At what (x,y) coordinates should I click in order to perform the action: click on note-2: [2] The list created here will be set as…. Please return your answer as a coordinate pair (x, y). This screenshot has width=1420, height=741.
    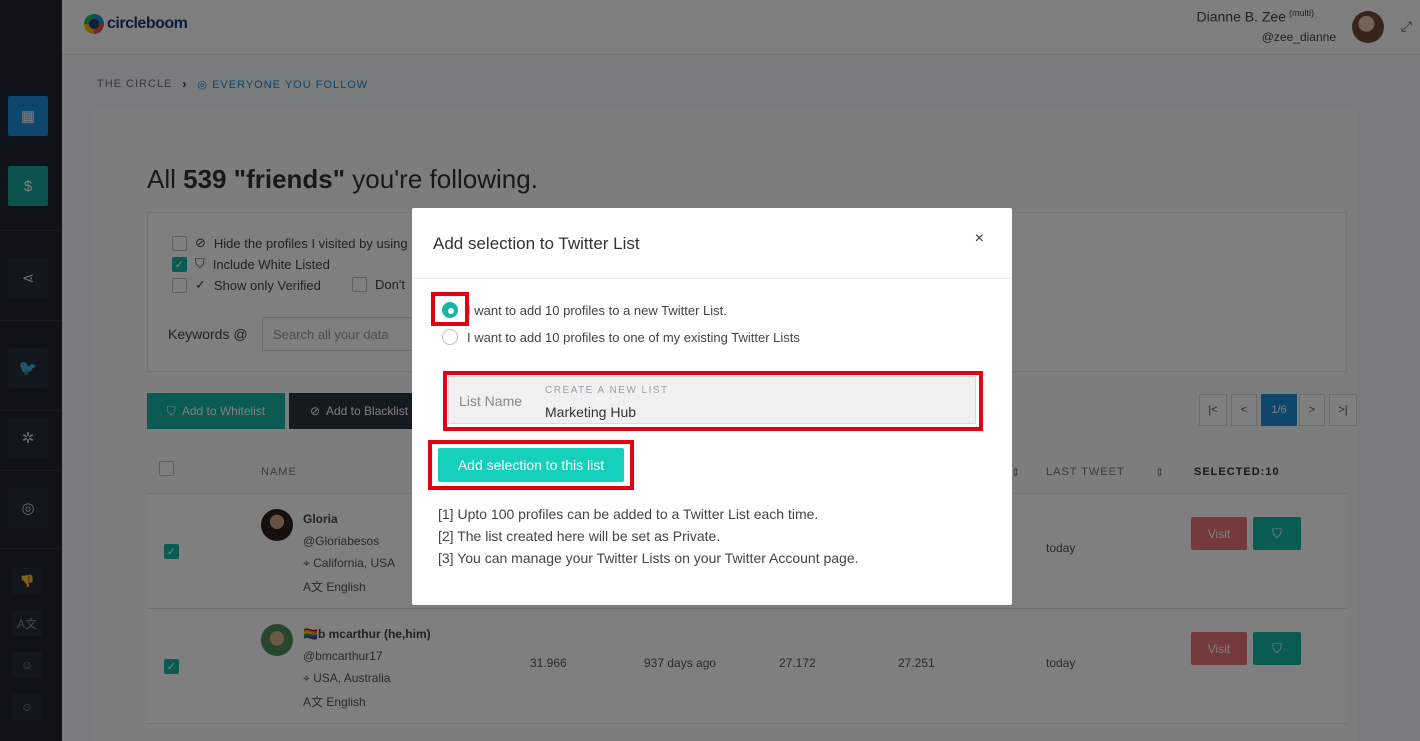
    Looking at the image, I should click on (579, 536).